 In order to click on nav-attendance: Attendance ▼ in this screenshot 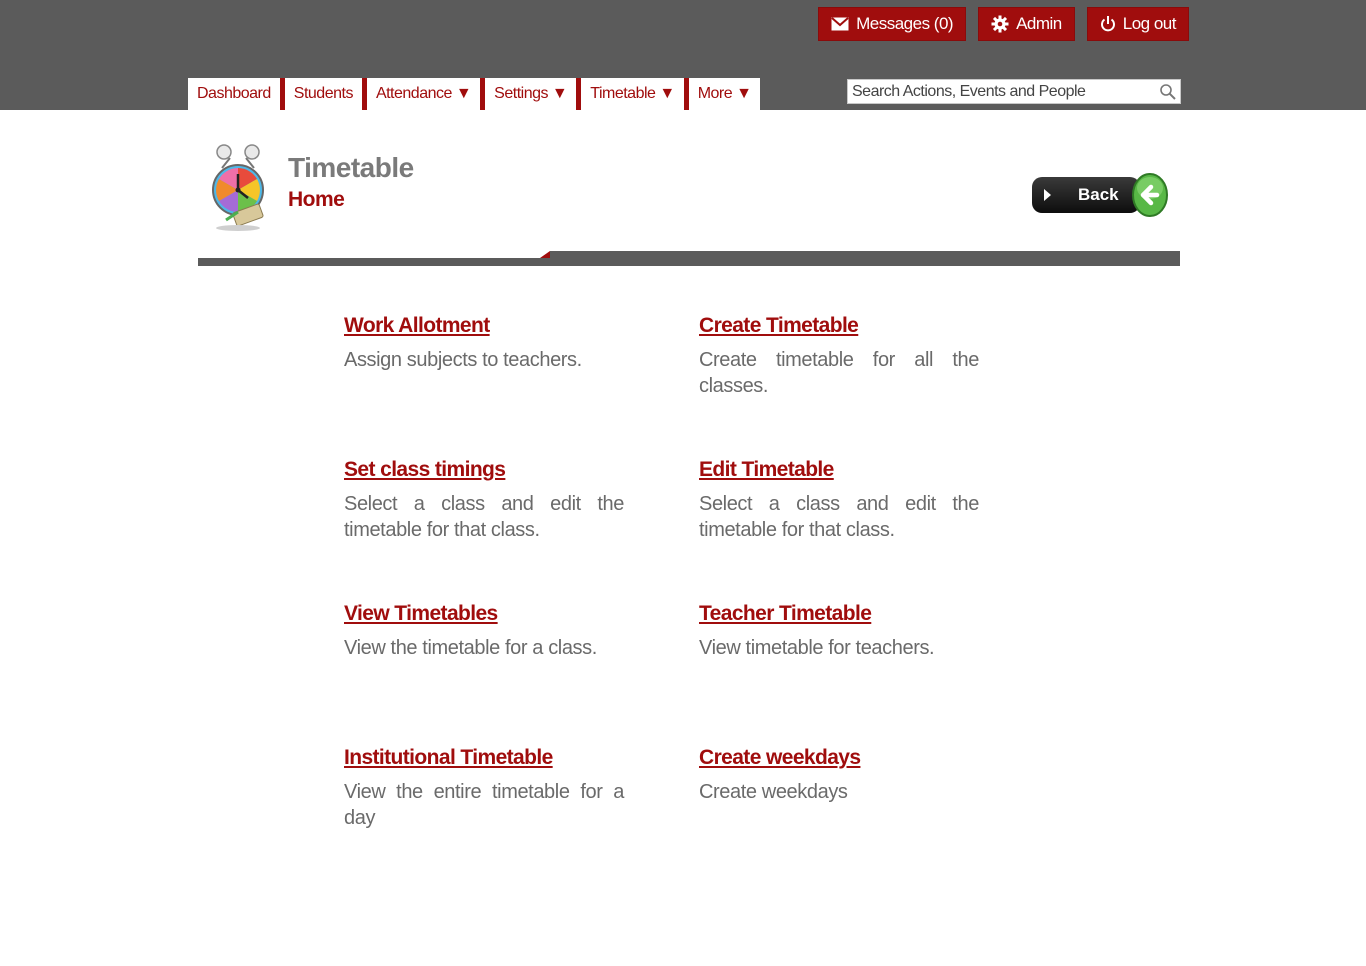, I will do `click(421, 94)`.